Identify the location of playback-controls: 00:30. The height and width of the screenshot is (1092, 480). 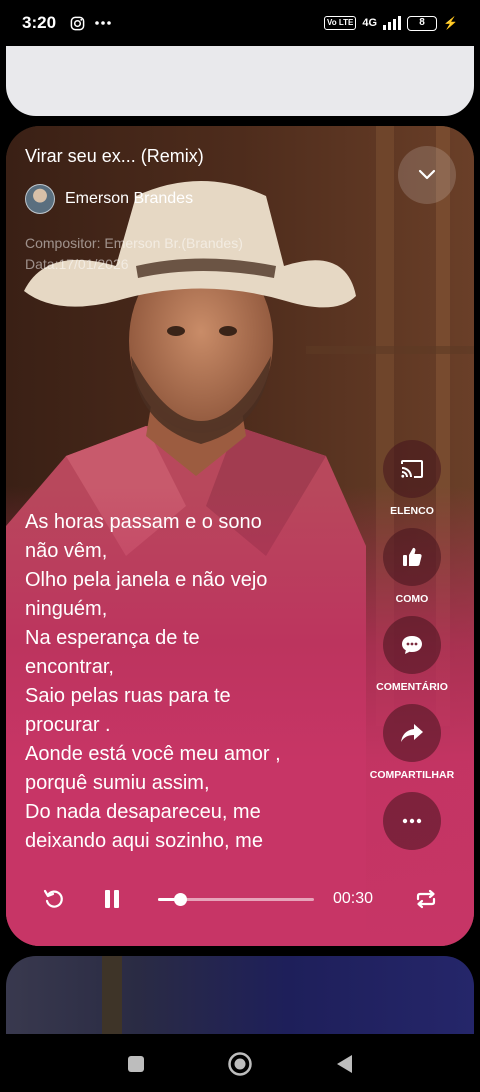
(240, 899).